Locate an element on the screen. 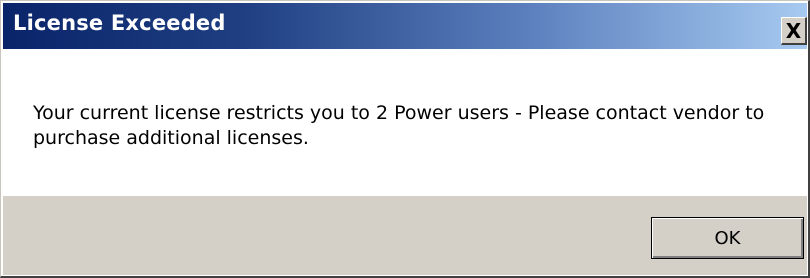  ok-button: OK is located at coordinates (727, 238).